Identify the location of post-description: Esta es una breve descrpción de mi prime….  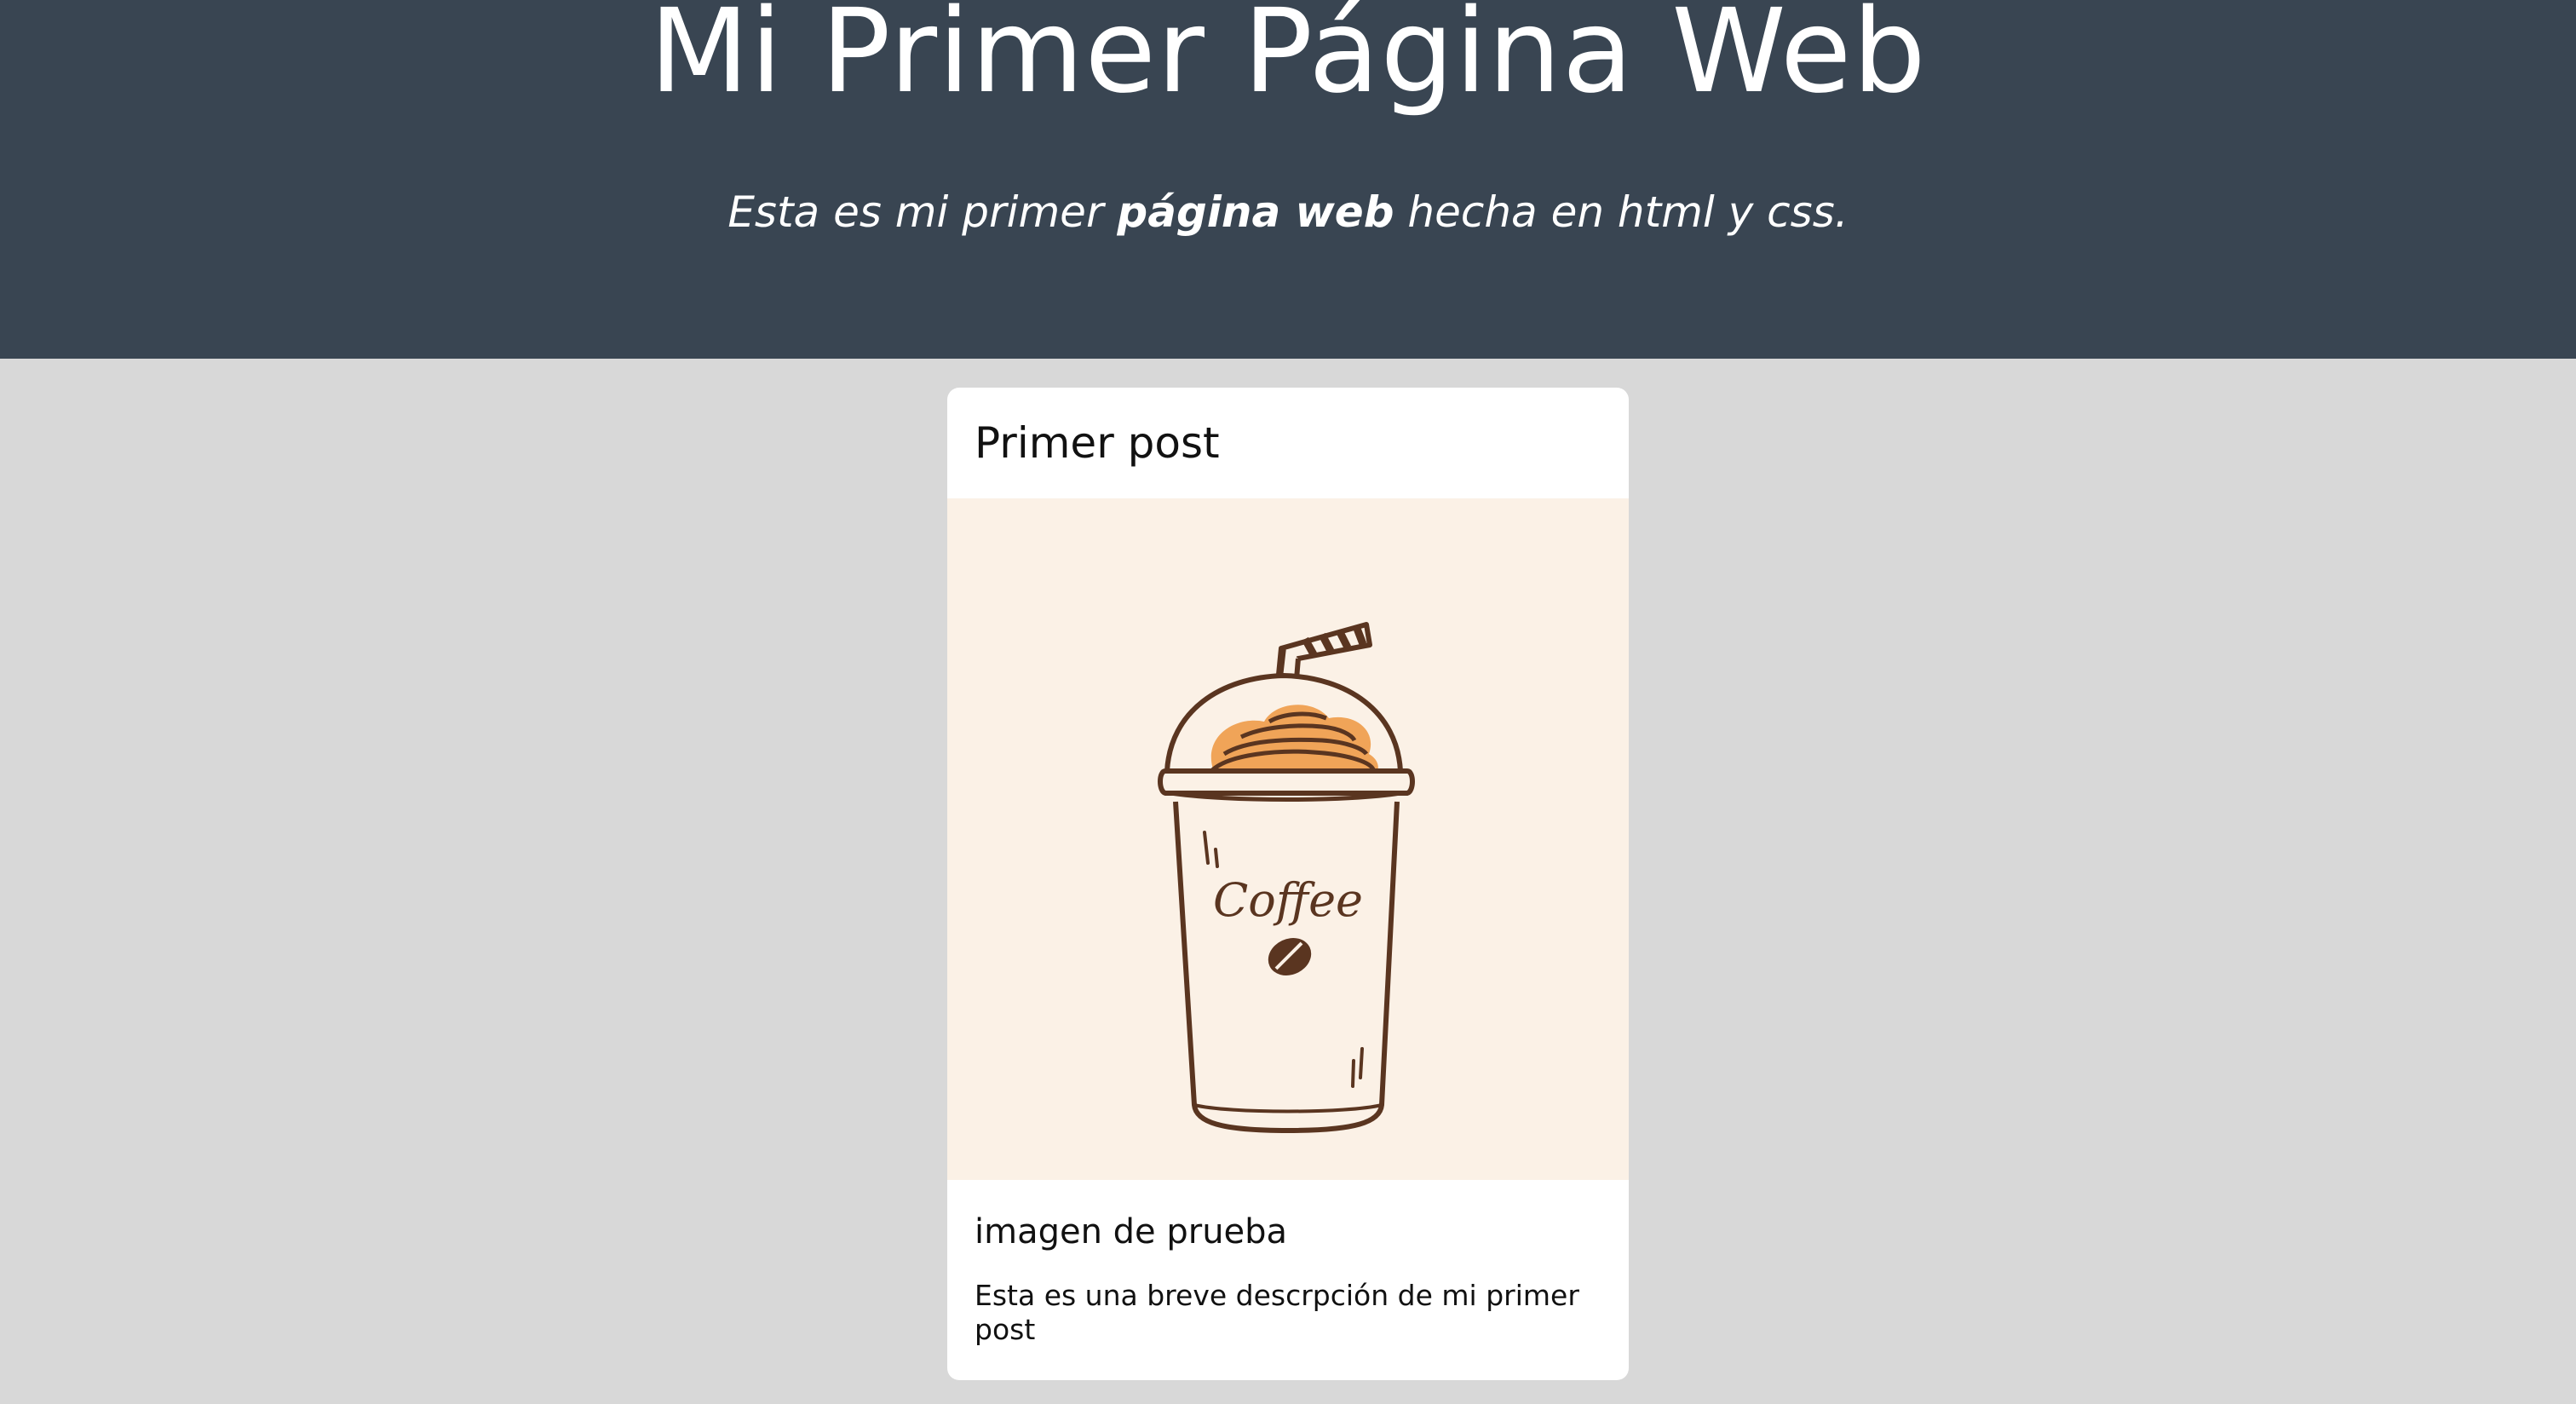
(1277, 1312).